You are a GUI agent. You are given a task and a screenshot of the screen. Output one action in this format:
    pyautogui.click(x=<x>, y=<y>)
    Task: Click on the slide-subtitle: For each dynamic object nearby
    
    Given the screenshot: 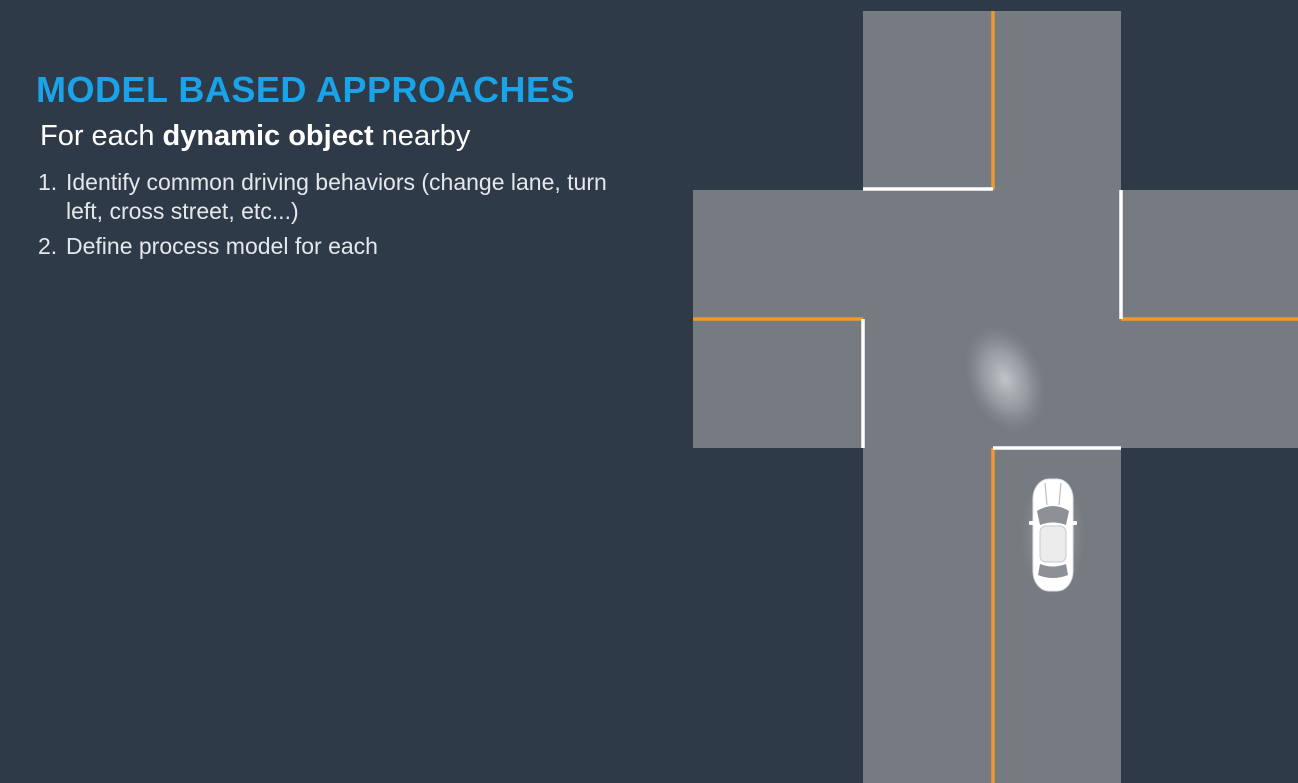 What is the action you would take?
    pyautogui.click(x=358, y=136)
    